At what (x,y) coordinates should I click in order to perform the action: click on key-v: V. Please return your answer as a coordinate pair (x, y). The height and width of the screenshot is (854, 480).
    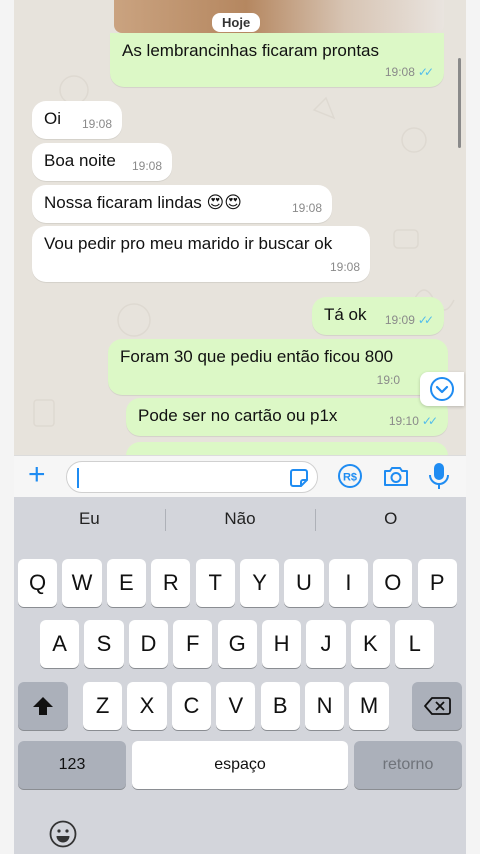
    Looking at the image, I should click on (236, 706).